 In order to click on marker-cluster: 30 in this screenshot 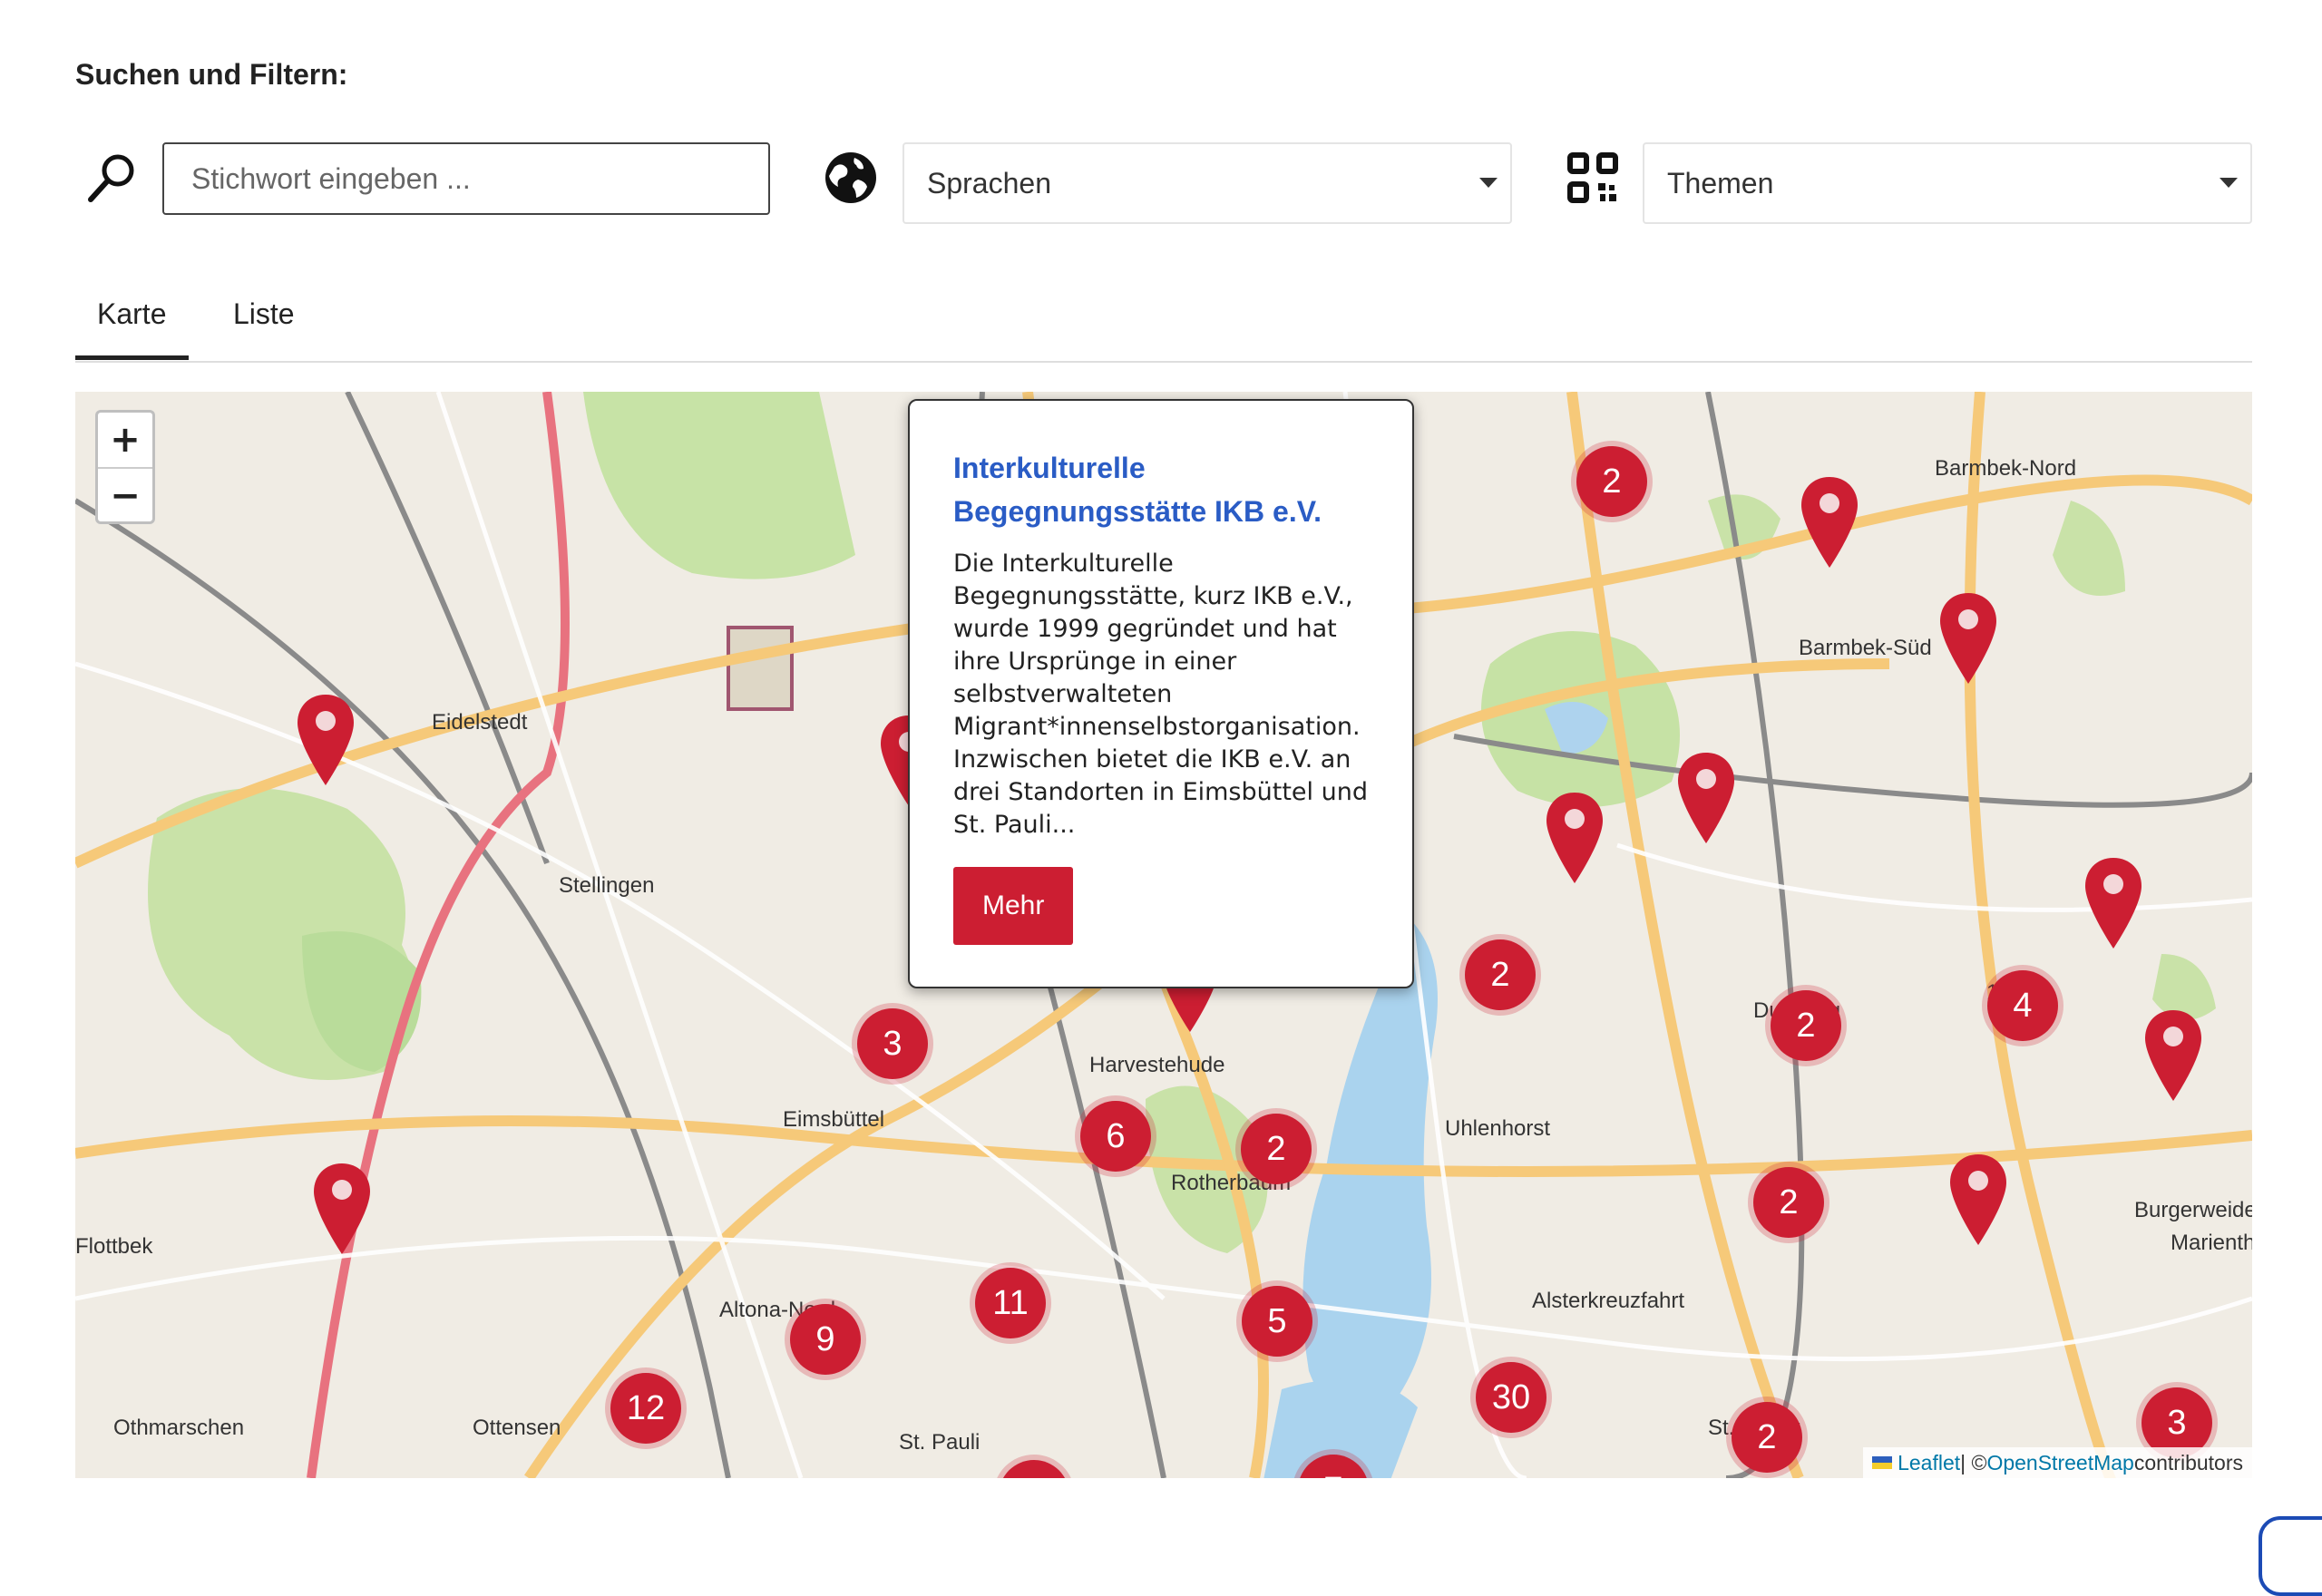, I will do `click(1511, 1397)`.